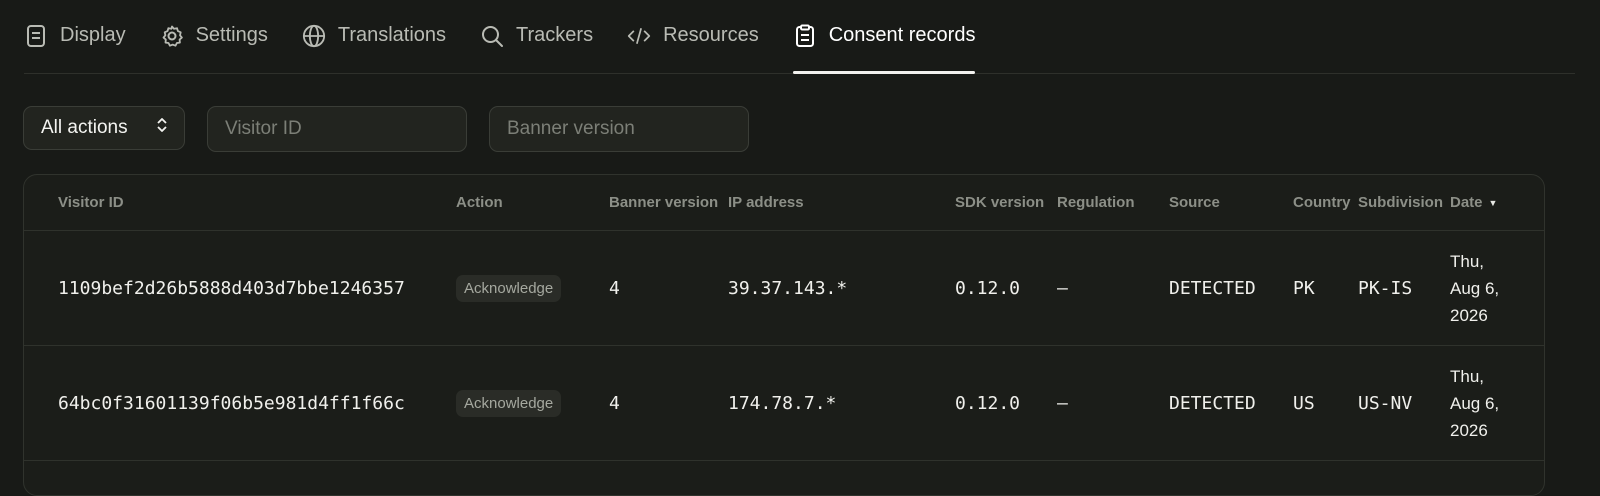 This screenshot has width=1600, height=496. Describe the element at coordinates (392, 35) in the screenshot. I see `tab-translations-label: Translations` at that location.